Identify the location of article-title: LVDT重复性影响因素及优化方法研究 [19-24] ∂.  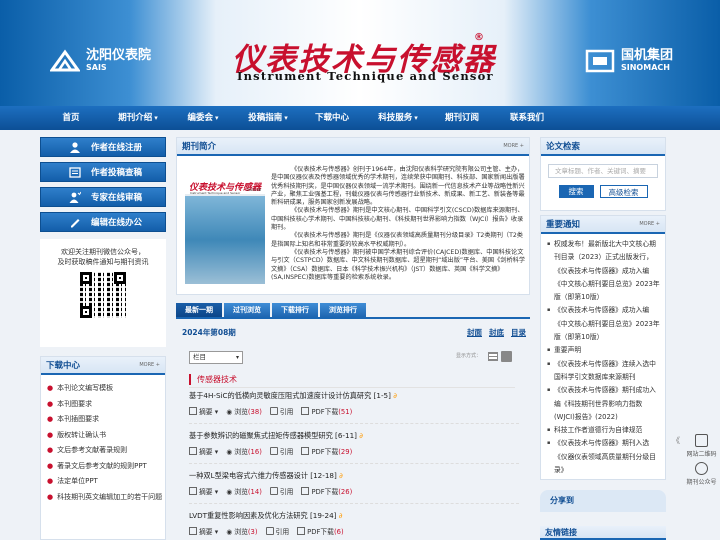
(354, 516).